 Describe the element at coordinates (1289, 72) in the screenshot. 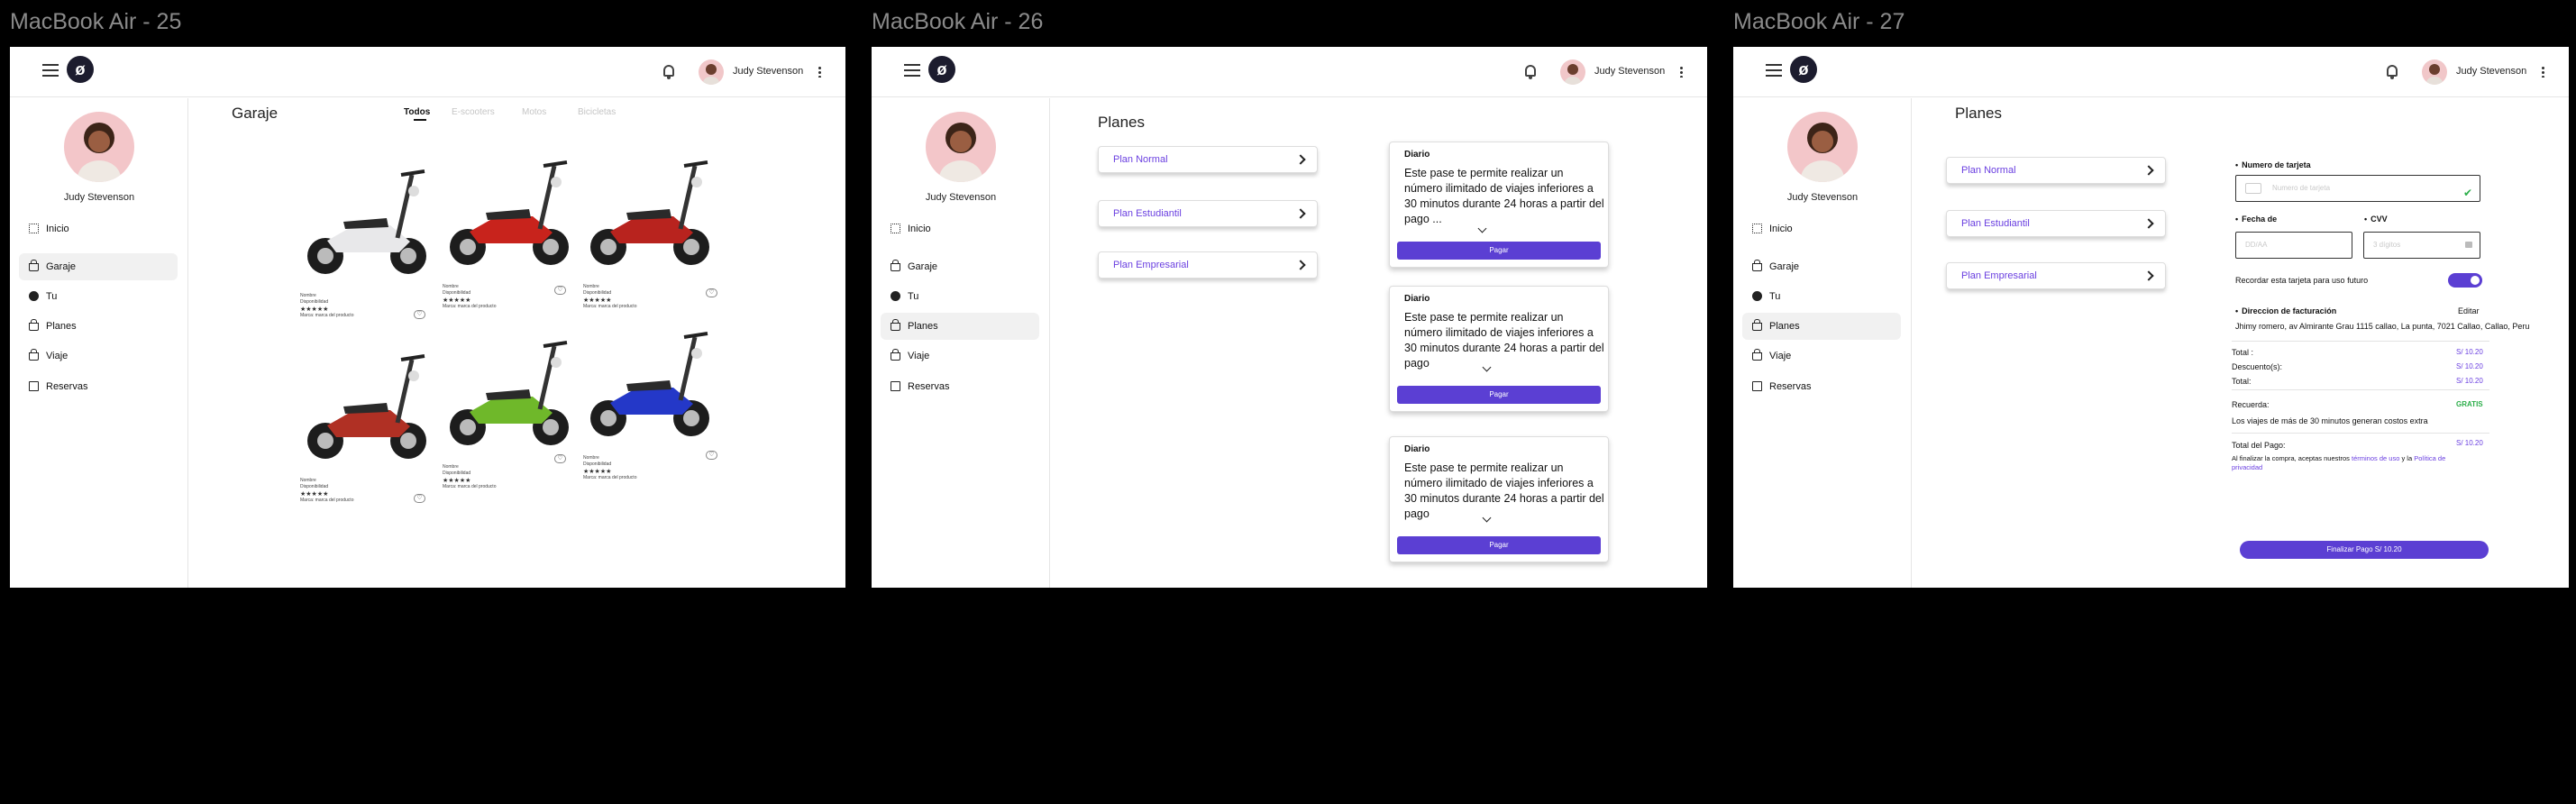

I see `top-bar: ø Judy Stevenson` at that location.